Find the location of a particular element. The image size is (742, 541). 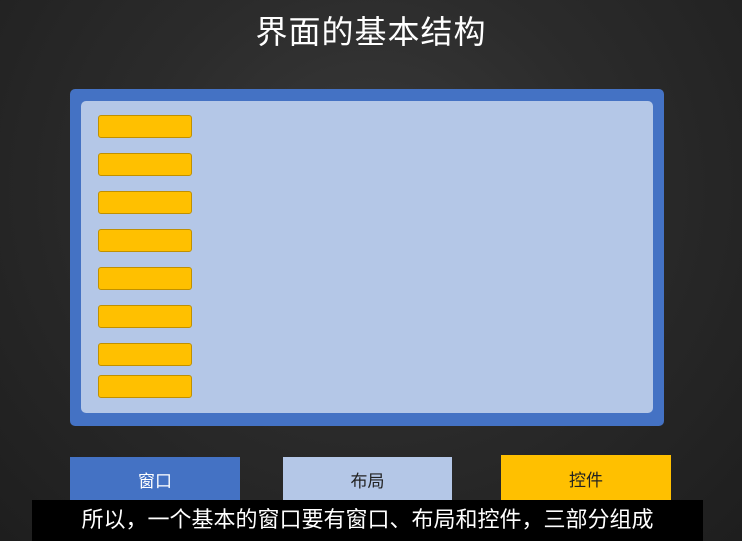

legend-controls: 控件 is located at coordinates (586, 478).